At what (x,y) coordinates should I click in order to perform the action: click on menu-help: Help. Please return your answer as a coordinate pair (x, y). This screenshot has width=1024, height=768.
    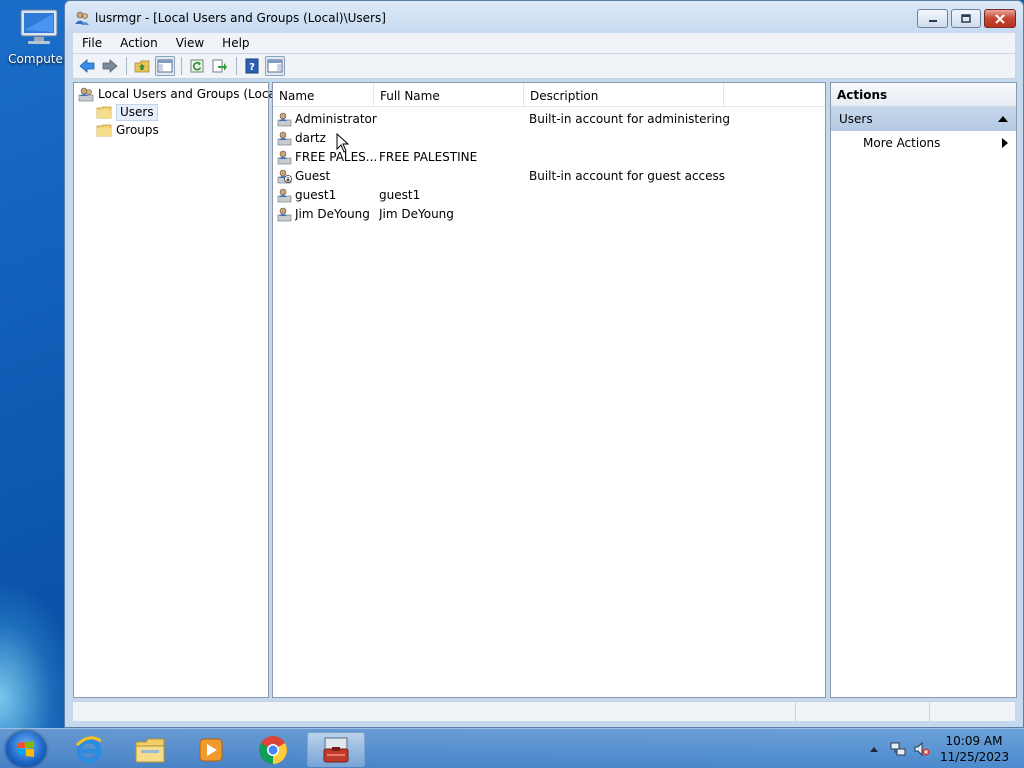
    Looking at the image, I should click on (235, 43).